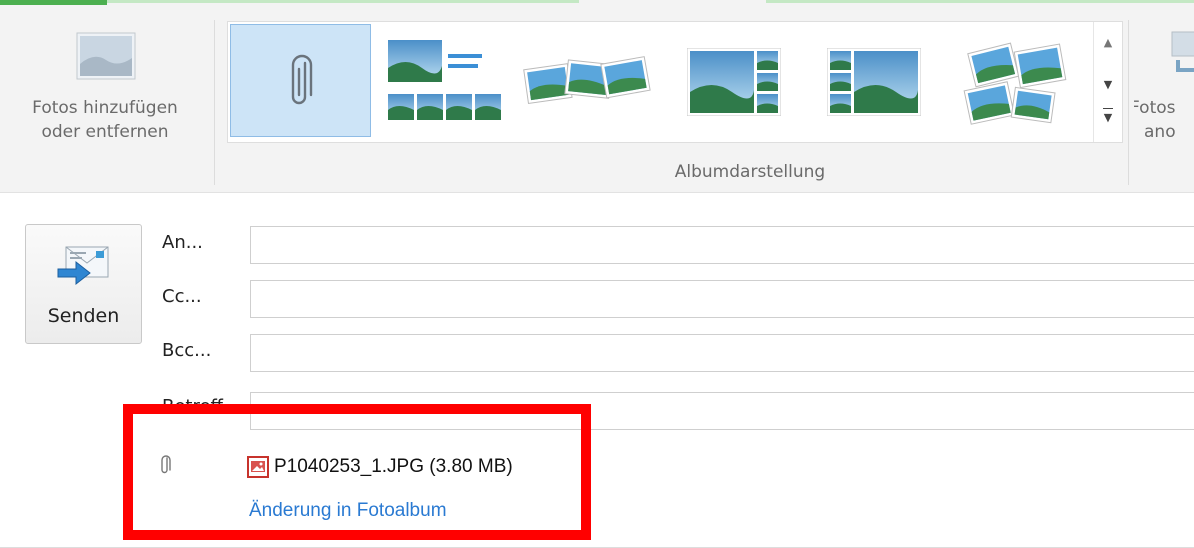  Describe the element at coordinates (1164, 90) in the screenshot. I see `rotate-photos-button: Fotos ano` at that location.